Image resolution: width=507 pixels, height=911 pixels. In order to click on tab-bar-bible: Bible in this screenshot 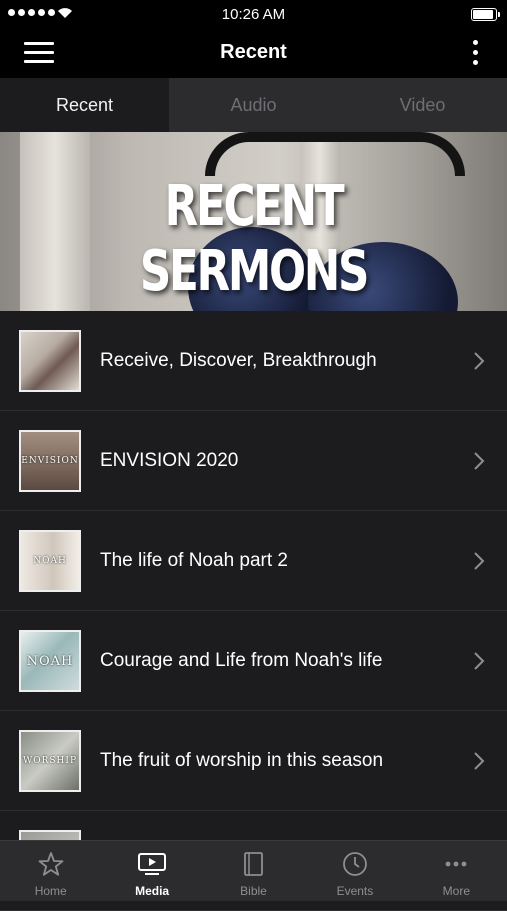, I will do `click(253, 871)`.